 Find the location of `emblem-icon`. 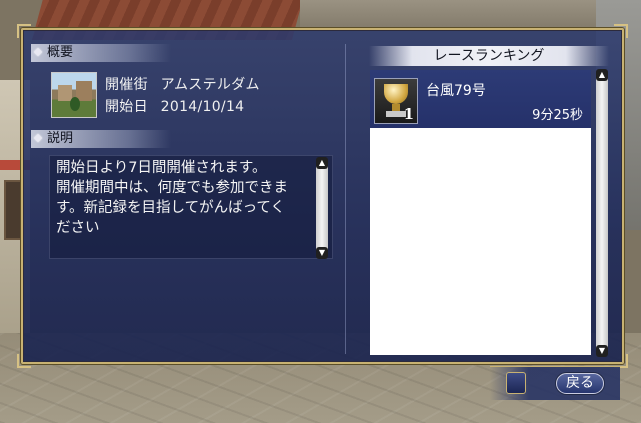

emblem-icon is located at coordinates (516, 383).